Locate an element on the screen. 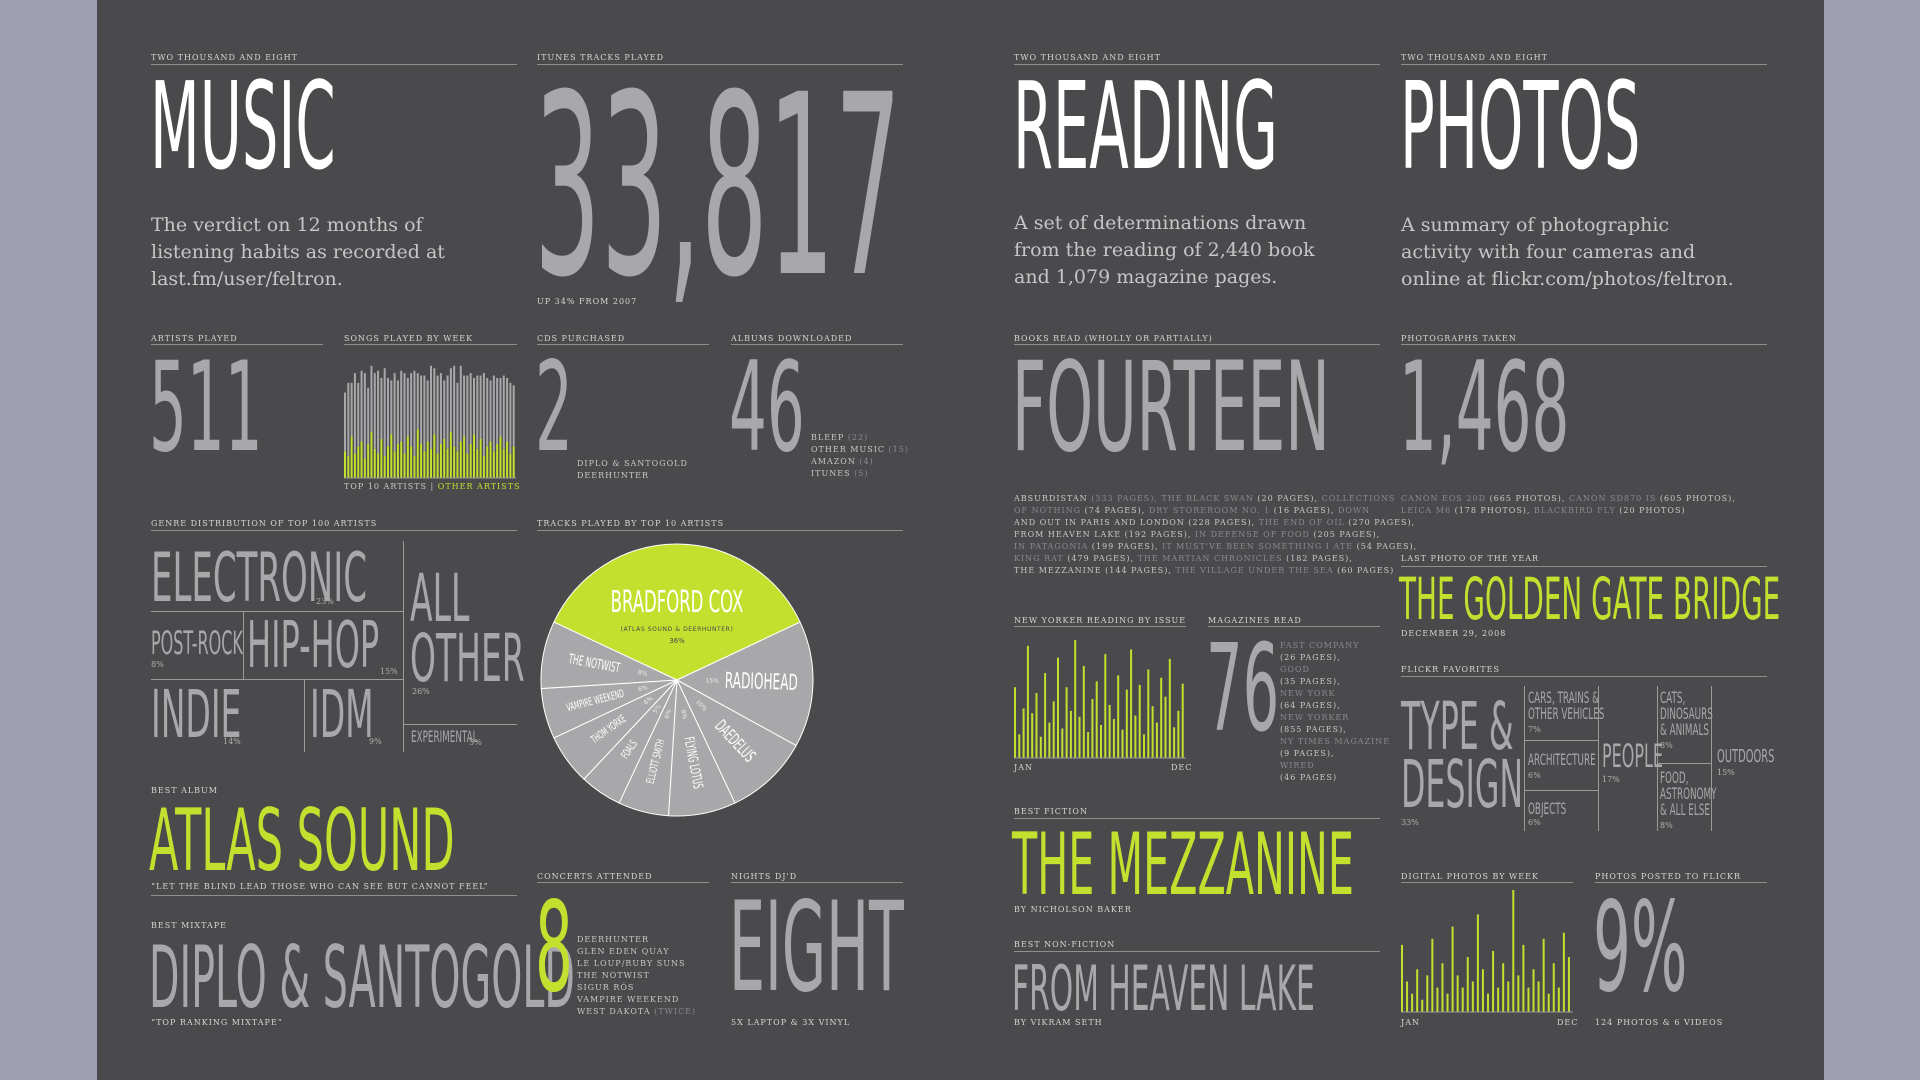  concert-item: Le Loup/Ruby Suns is located at coordinates (631, 963).